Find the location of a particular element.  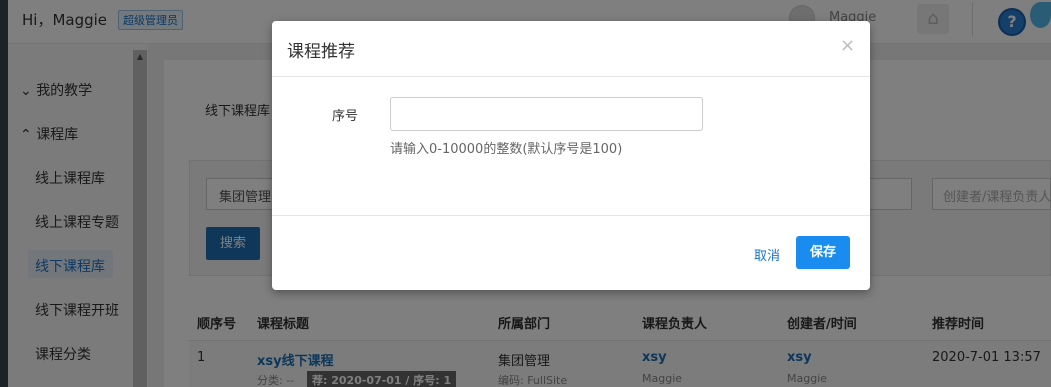

save-button: 保存 is located at coordinates (823, 252).